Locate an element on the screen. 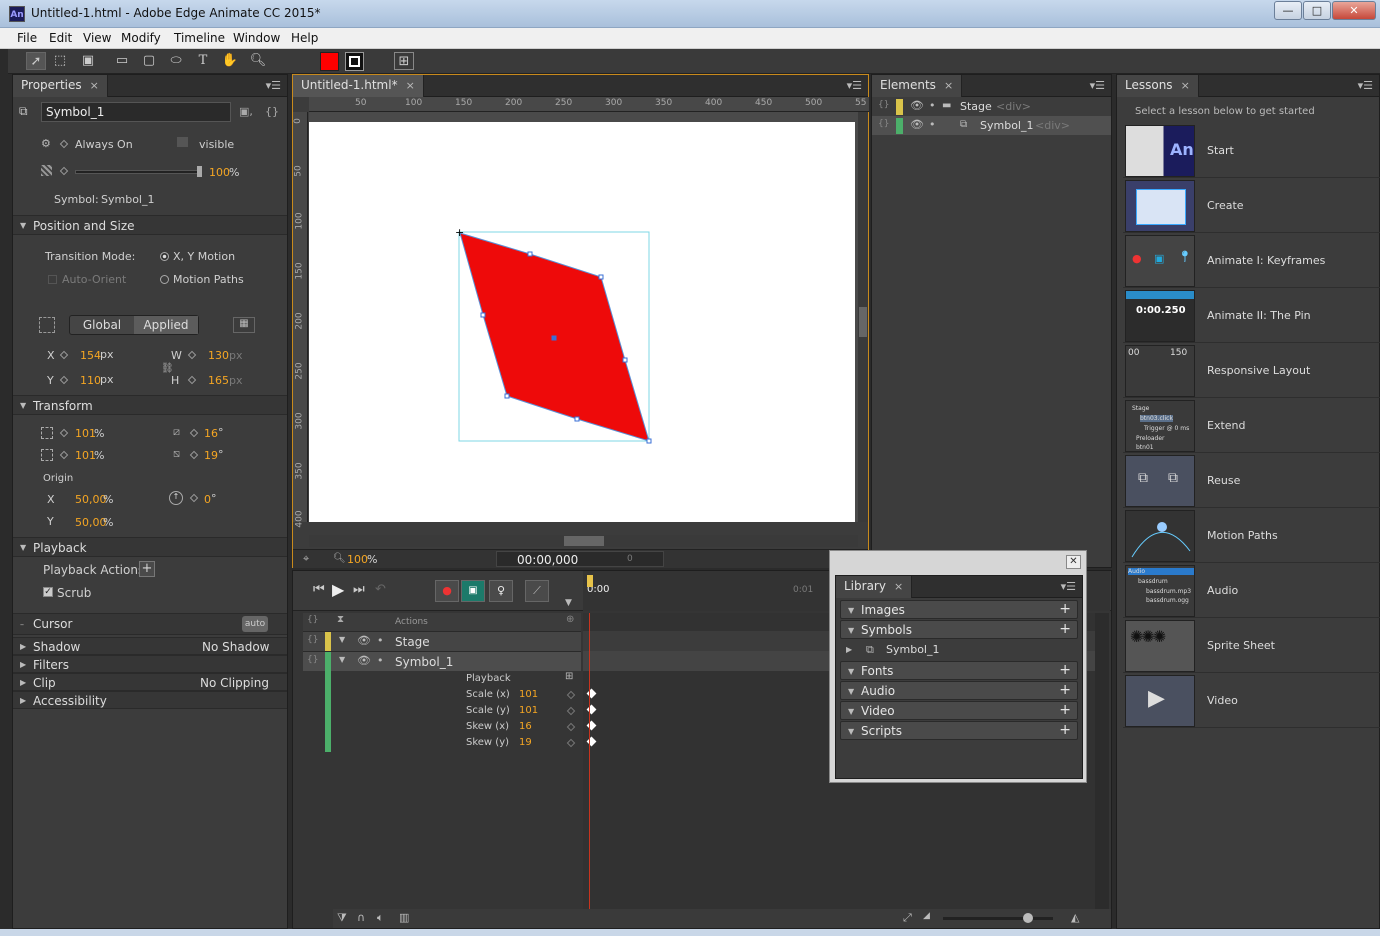 Image resolution: width=1380 pixels, height=936 pixels. menu-file: File is located at coordinates (27, 38).